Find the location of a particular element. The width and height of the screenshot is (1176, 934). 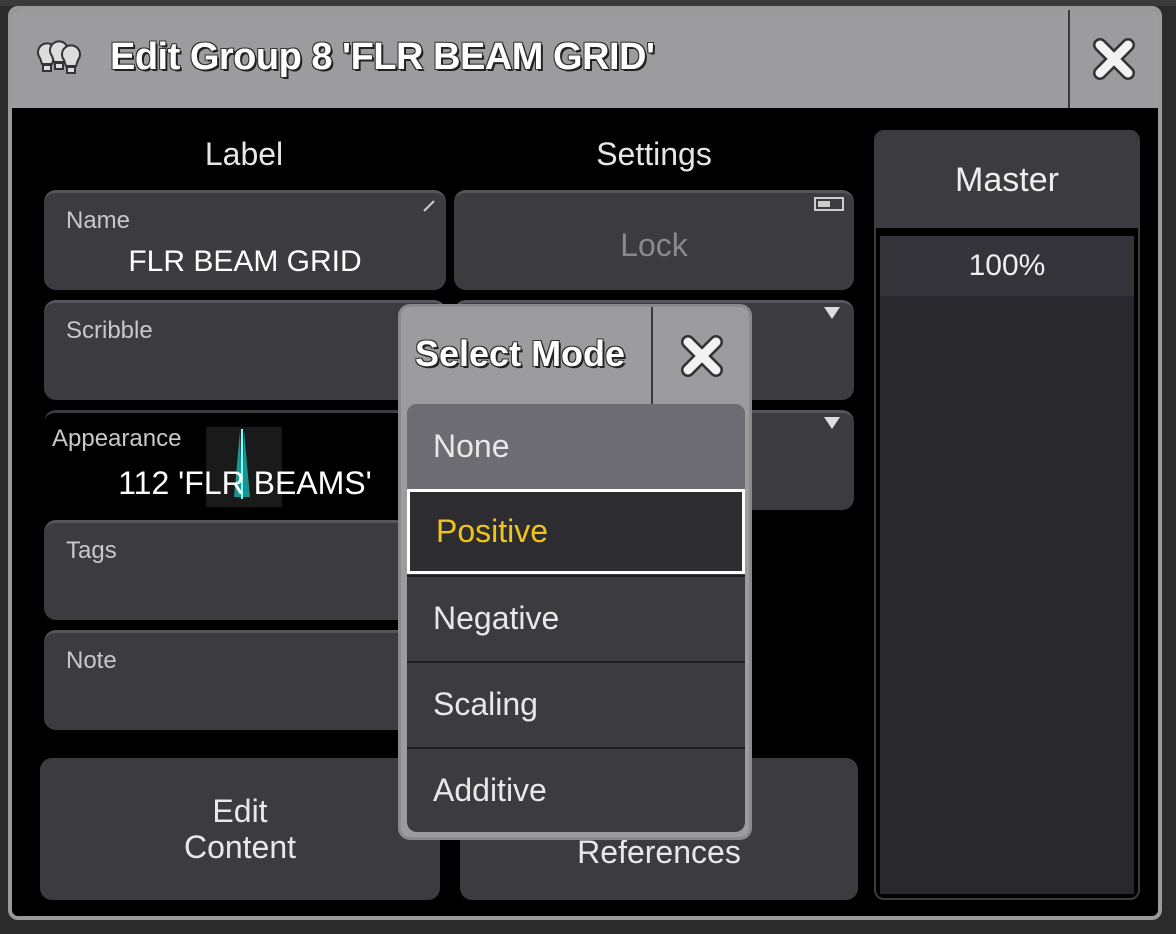

edit-content-button: Edit Content is located at coordinates (240, 829).